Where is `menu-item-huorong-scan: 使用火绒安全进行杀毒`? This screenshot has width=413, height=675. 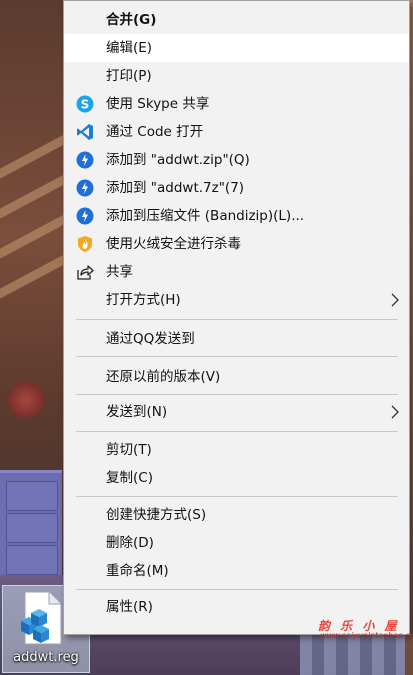 menu-item-huorong-scan: 使用火绒安全进行杀毒 is located at coordinates (236, 244).